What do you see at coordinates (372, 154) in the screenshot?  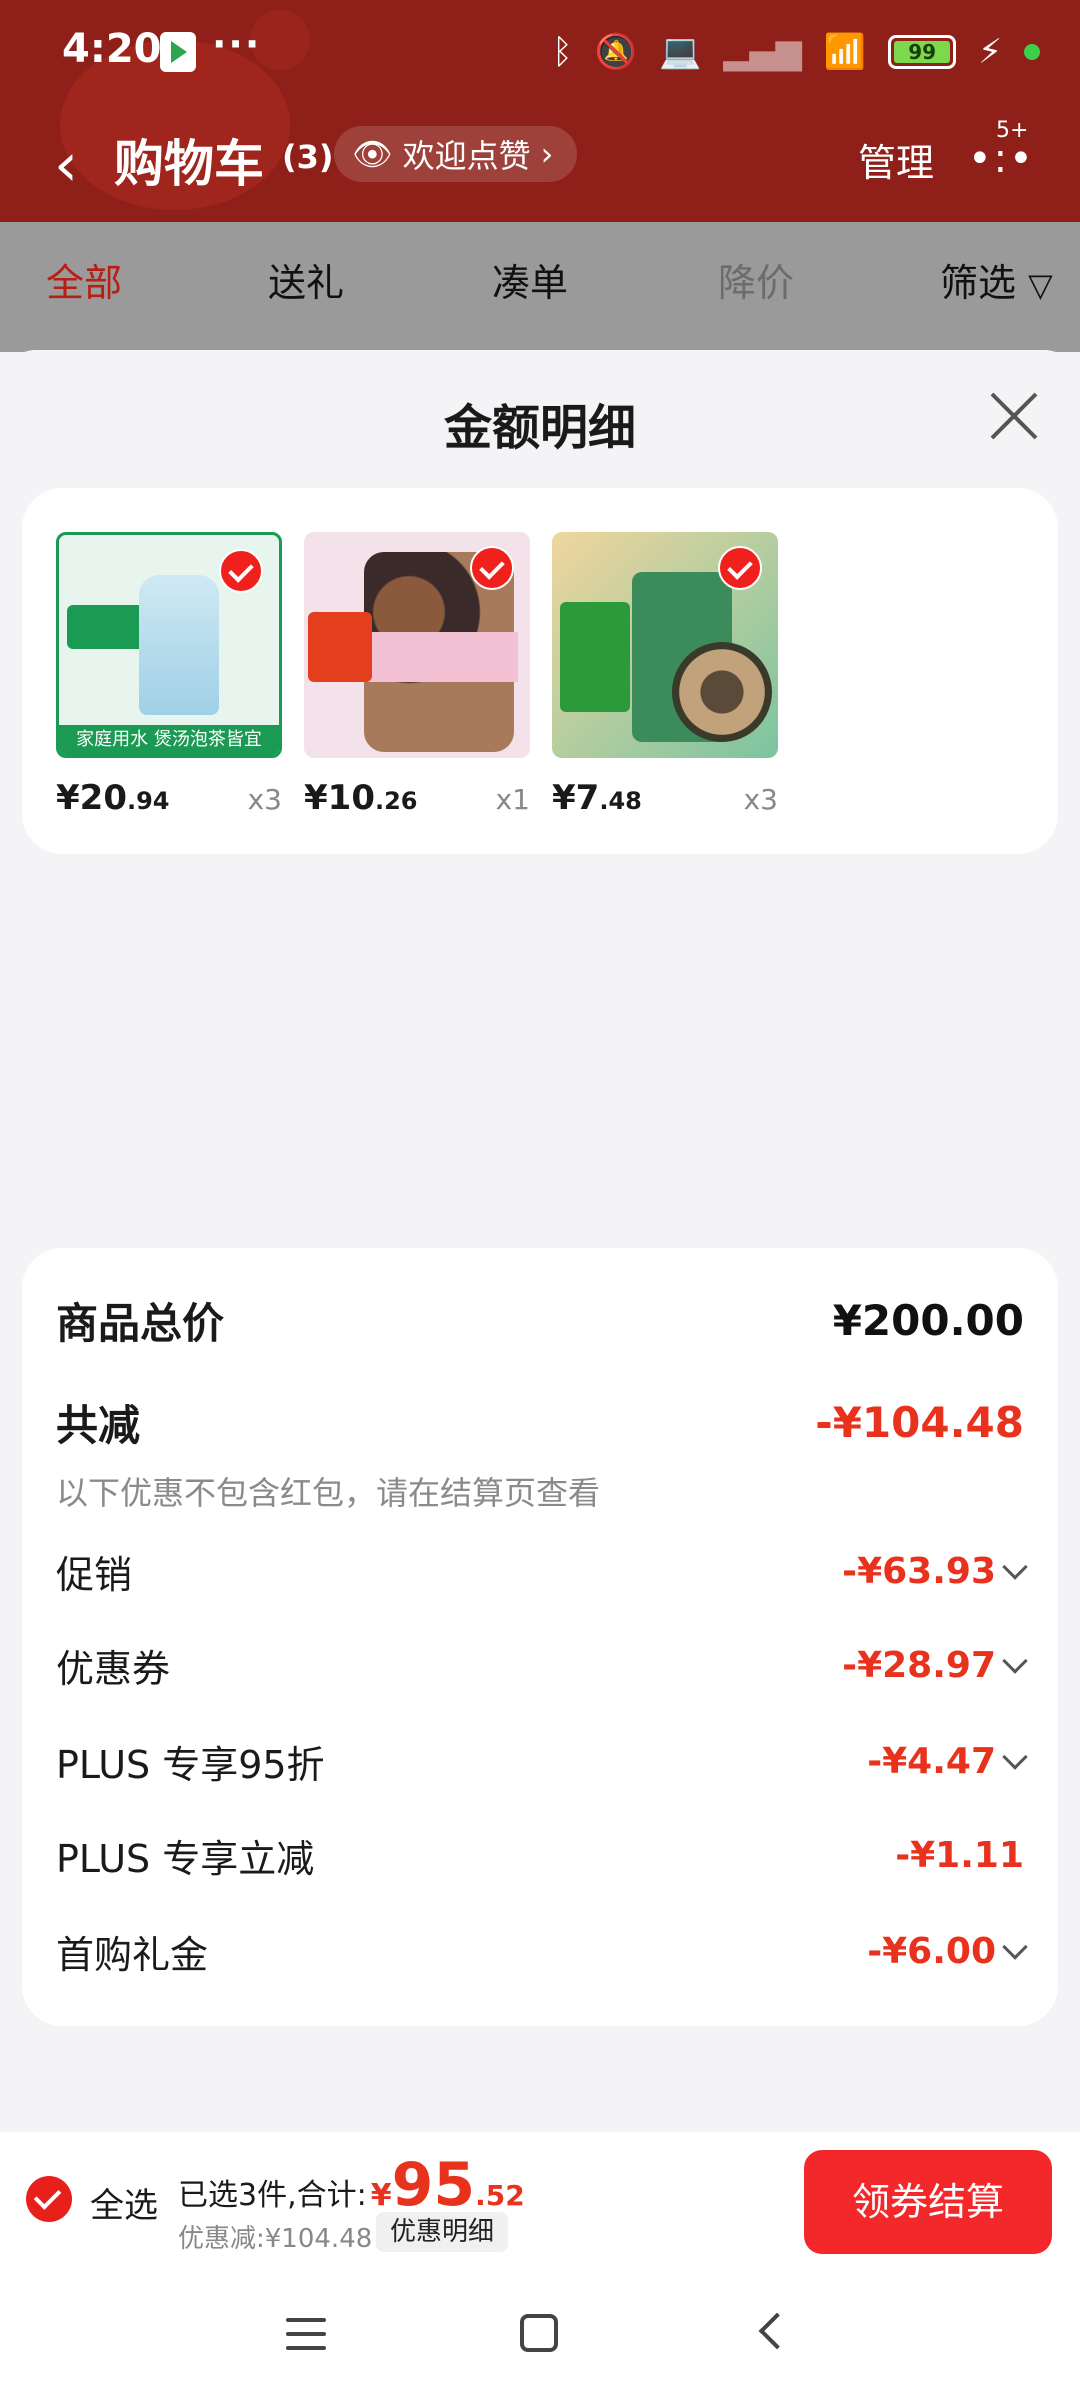 I see `eye-icon: 👁` at bounding box center [372, 154].